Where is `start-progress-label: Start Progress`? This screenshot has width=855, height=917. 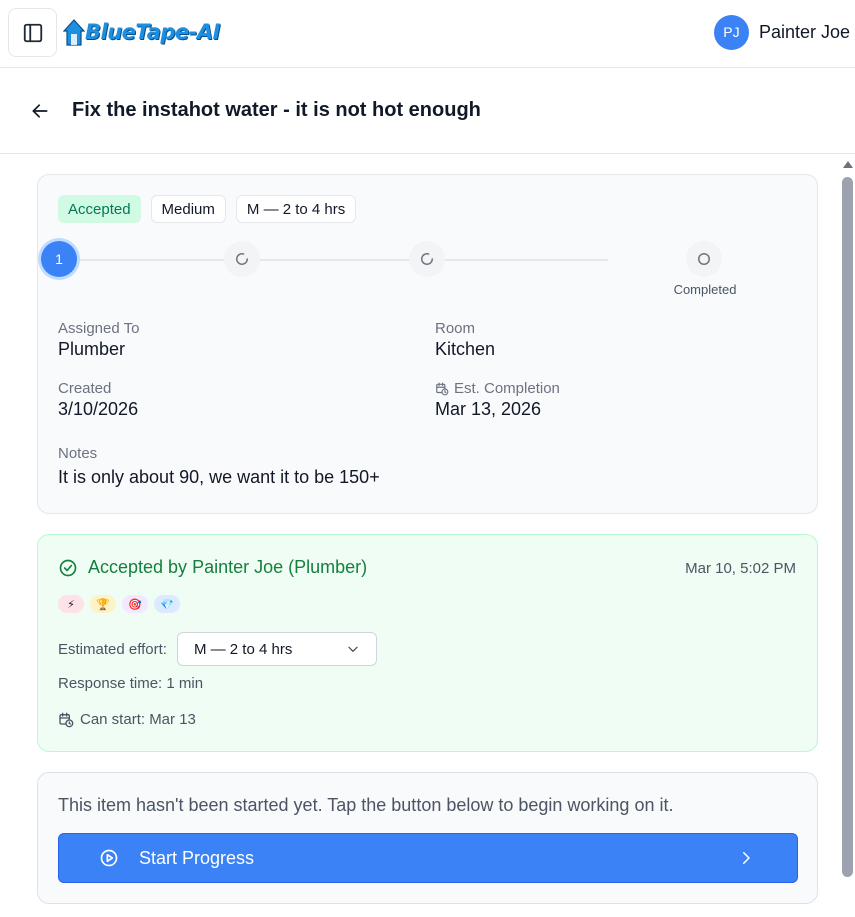 start-progress-label: Start Progress is located at coordinates (197, 857).